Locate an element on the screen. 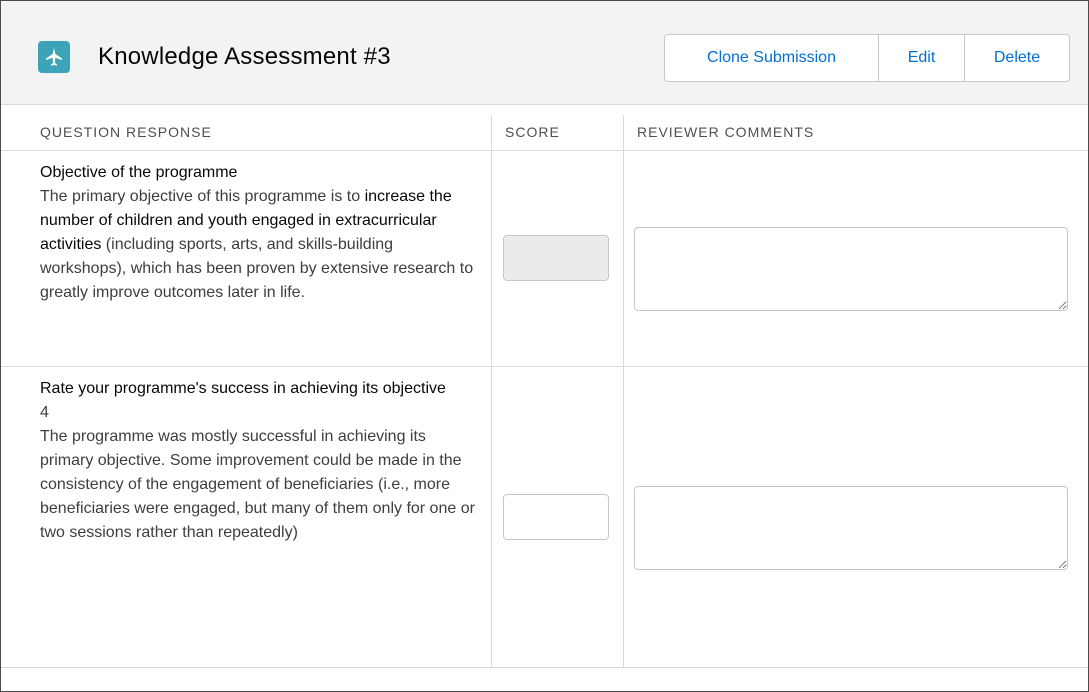 The height and width of the screenshot is (692, 1089). action-button-group: Clone Submission Edit Delete is located at coordinates (867, 58).